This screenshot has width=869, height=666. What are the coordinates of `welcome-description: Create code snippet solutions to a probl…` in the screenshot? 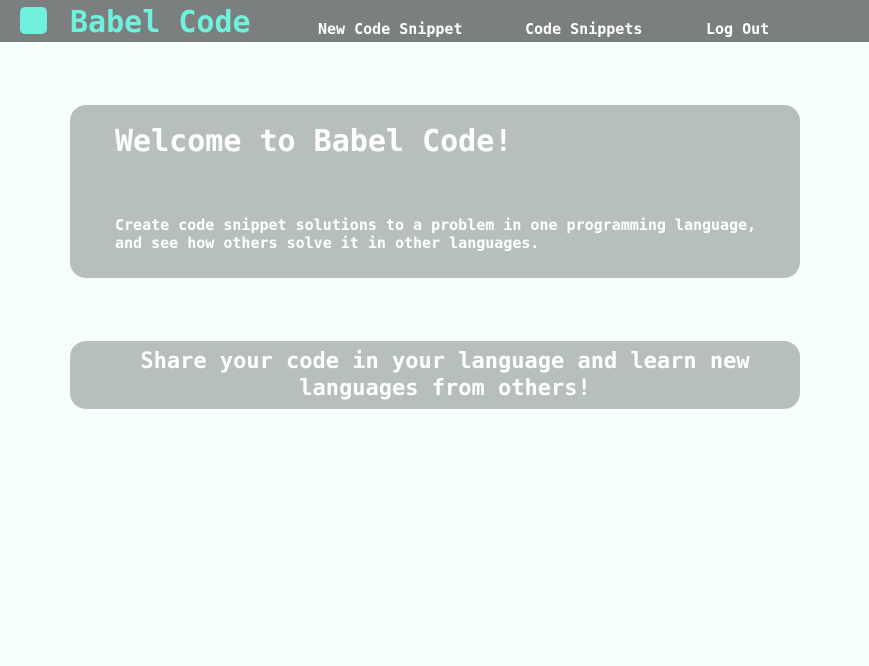 It's located at (436, 234).